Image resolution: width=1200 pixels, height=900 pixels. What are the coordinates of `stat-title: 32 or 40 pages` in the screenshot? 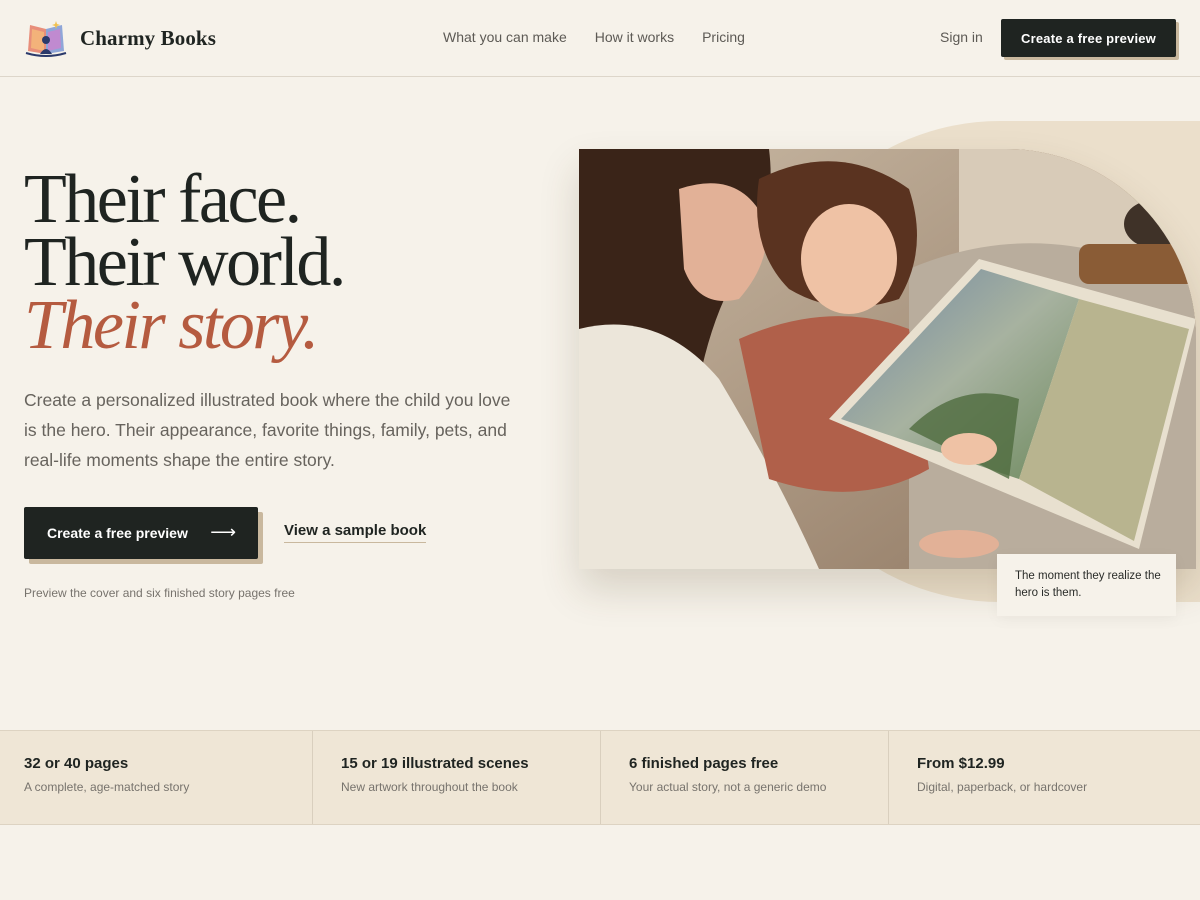 It's located at (76, 763).